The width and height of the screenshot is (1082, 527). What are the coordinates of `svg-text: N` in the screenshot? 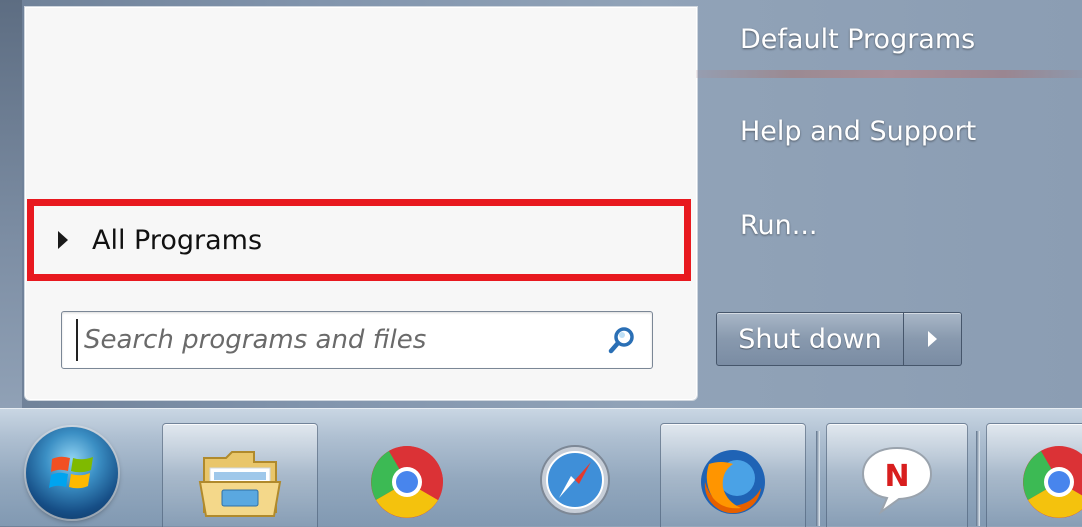 It's located at (896, 476).